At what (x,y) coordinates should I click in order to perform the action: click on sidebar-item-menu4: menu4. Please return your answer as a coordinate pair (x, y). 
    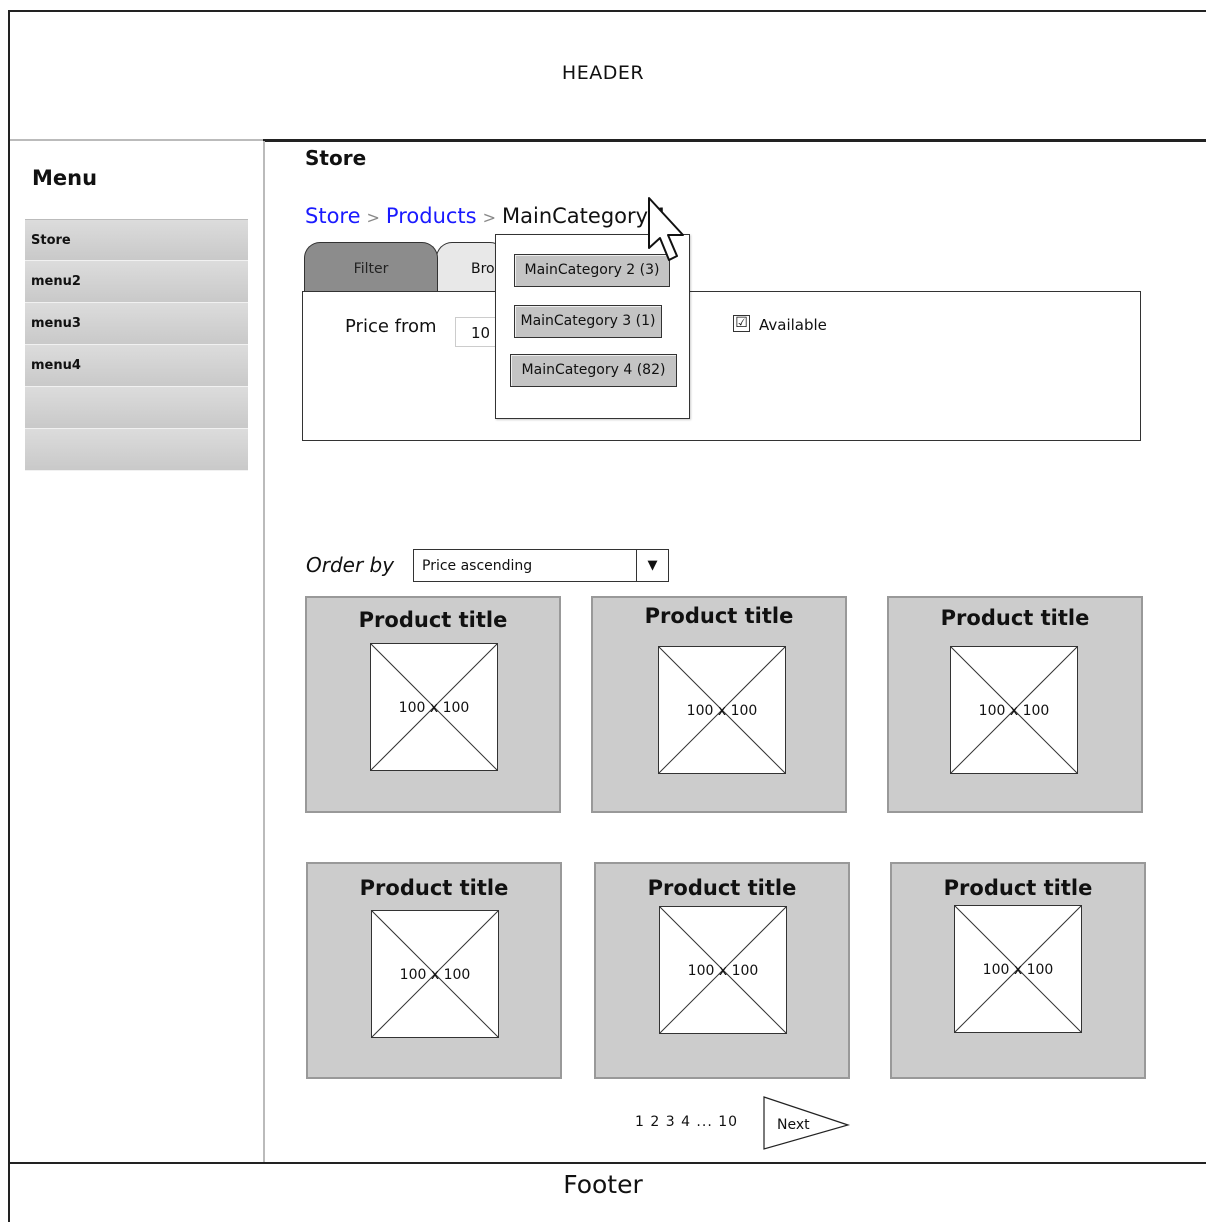
    Looking at the image, I should click on (136, 366).